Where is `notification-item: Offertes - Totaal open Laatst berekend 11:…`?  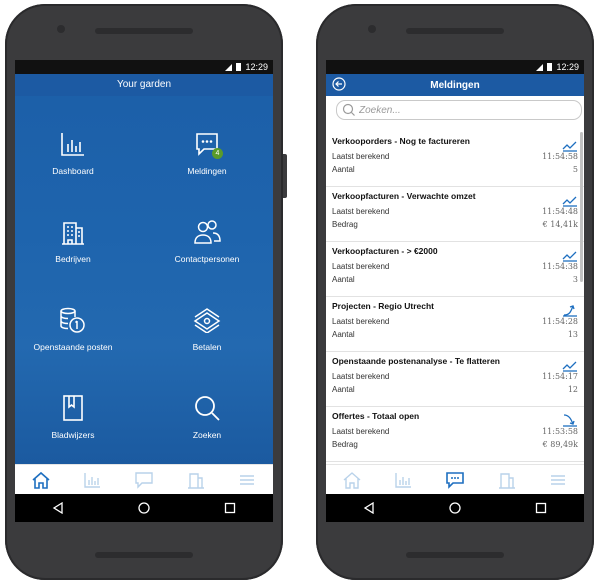
notification-item: Offertes - Totaal open Laatst berekend 11:… is located at coordinates (455, 434).